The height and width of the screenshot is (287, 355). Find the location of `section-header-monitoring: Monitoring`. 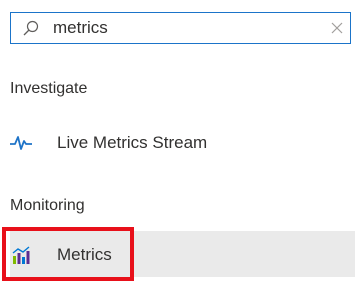

section-header-monitoring: Monitoring is located at coordinates (47, 205).